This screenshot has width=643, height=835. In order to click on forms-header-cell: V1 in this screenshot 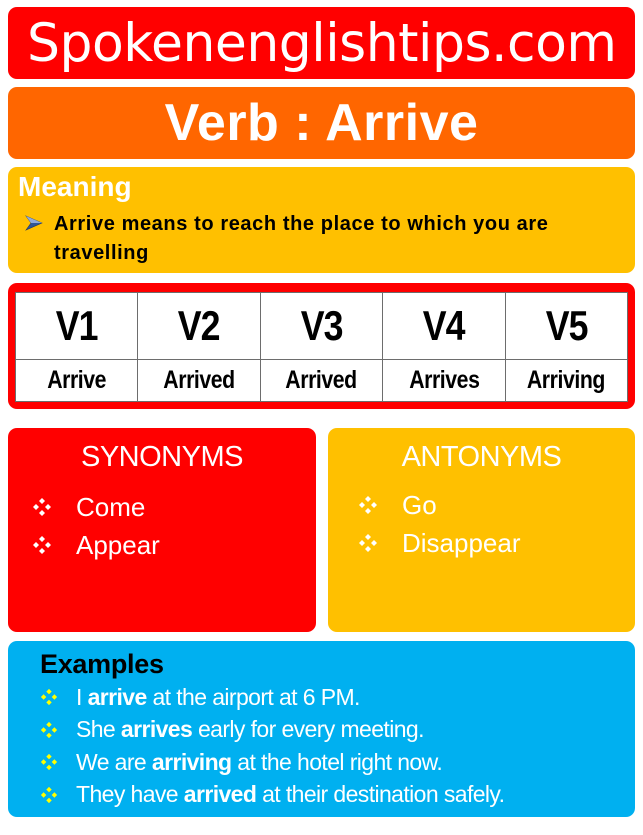, I will do `click(76, 326)`.